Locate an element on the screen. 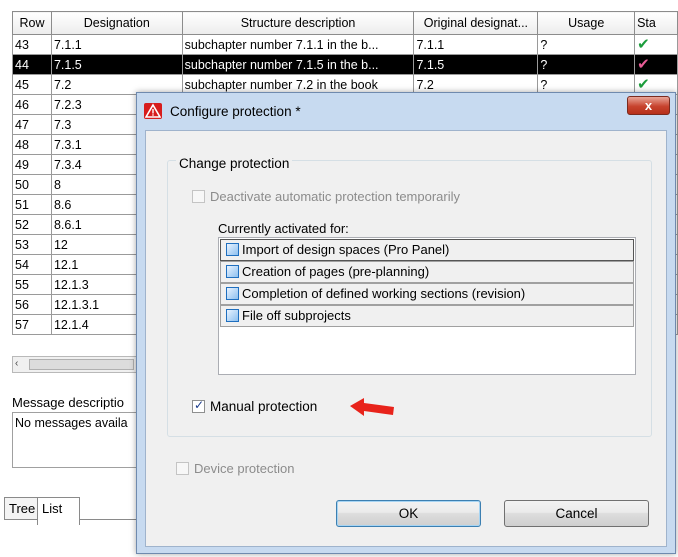  column-header-status: Sta is located at coordinates (656, 23).